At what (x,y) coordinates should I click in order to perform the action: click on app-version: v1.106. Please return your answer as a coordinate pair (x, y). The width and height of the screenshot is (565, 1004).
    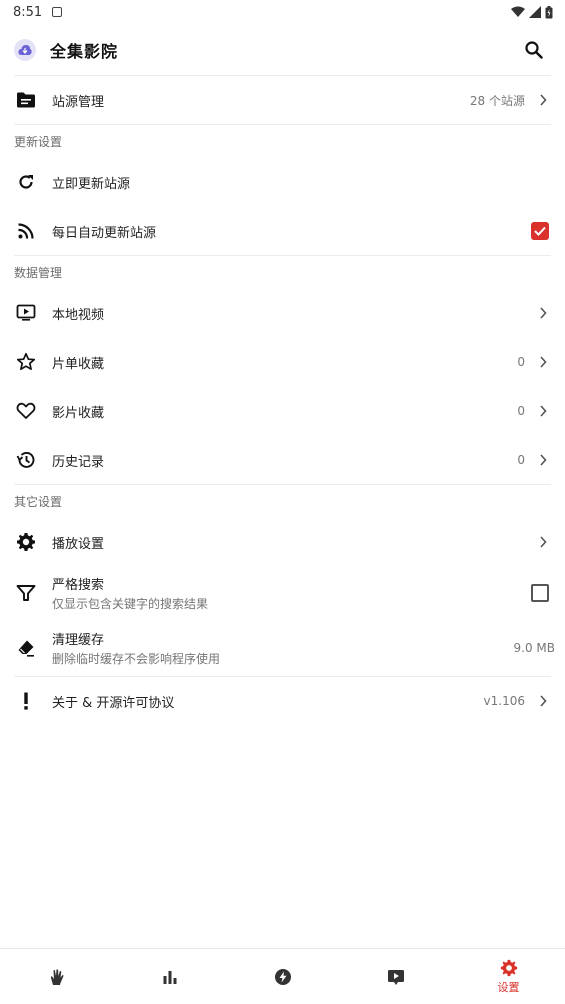
    Looking at the image, I should click on (504, 701).